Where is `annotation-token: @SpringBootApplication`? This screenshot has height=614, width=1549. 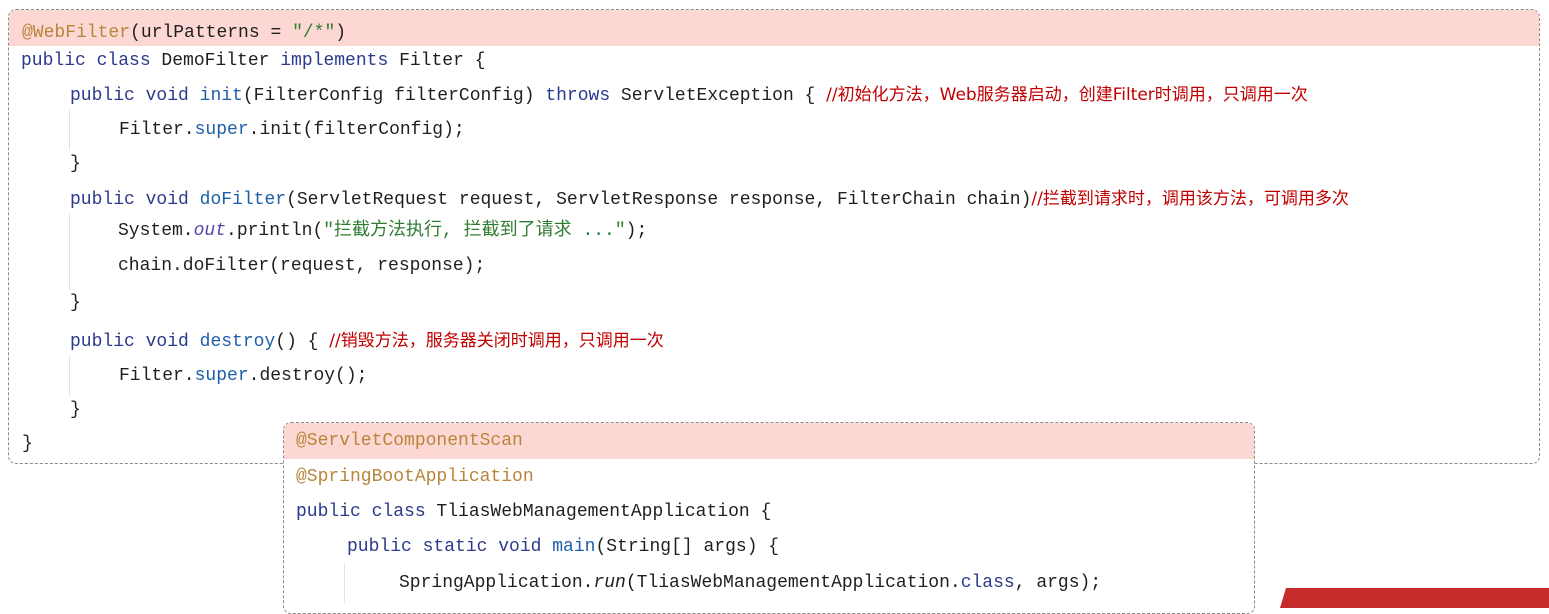
annotation-token: @SpringBootApplication is located at coordinates (415, 477).